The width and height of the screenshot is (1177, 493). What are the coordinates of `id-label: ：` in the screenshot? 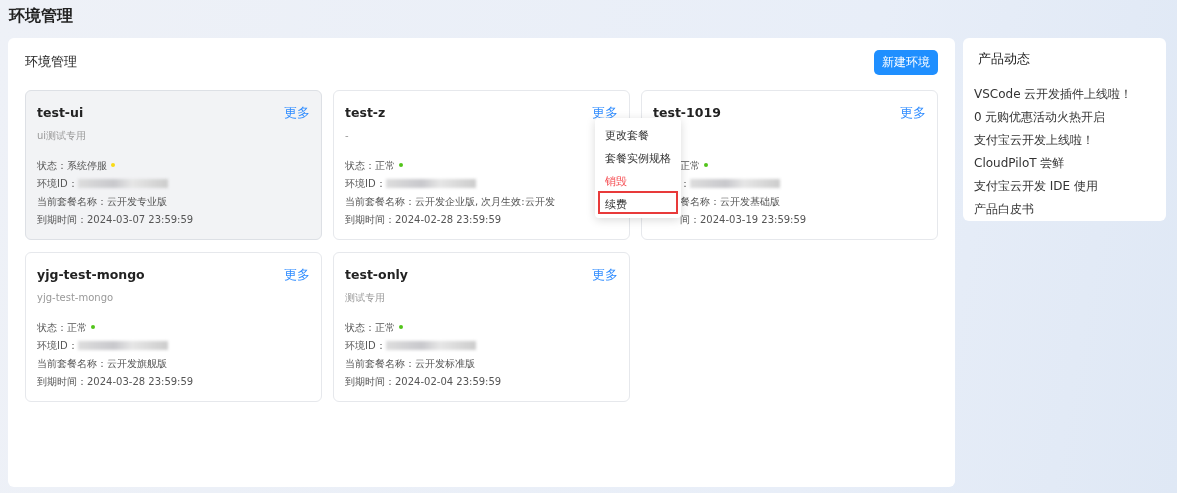 It's located at (685, 183).